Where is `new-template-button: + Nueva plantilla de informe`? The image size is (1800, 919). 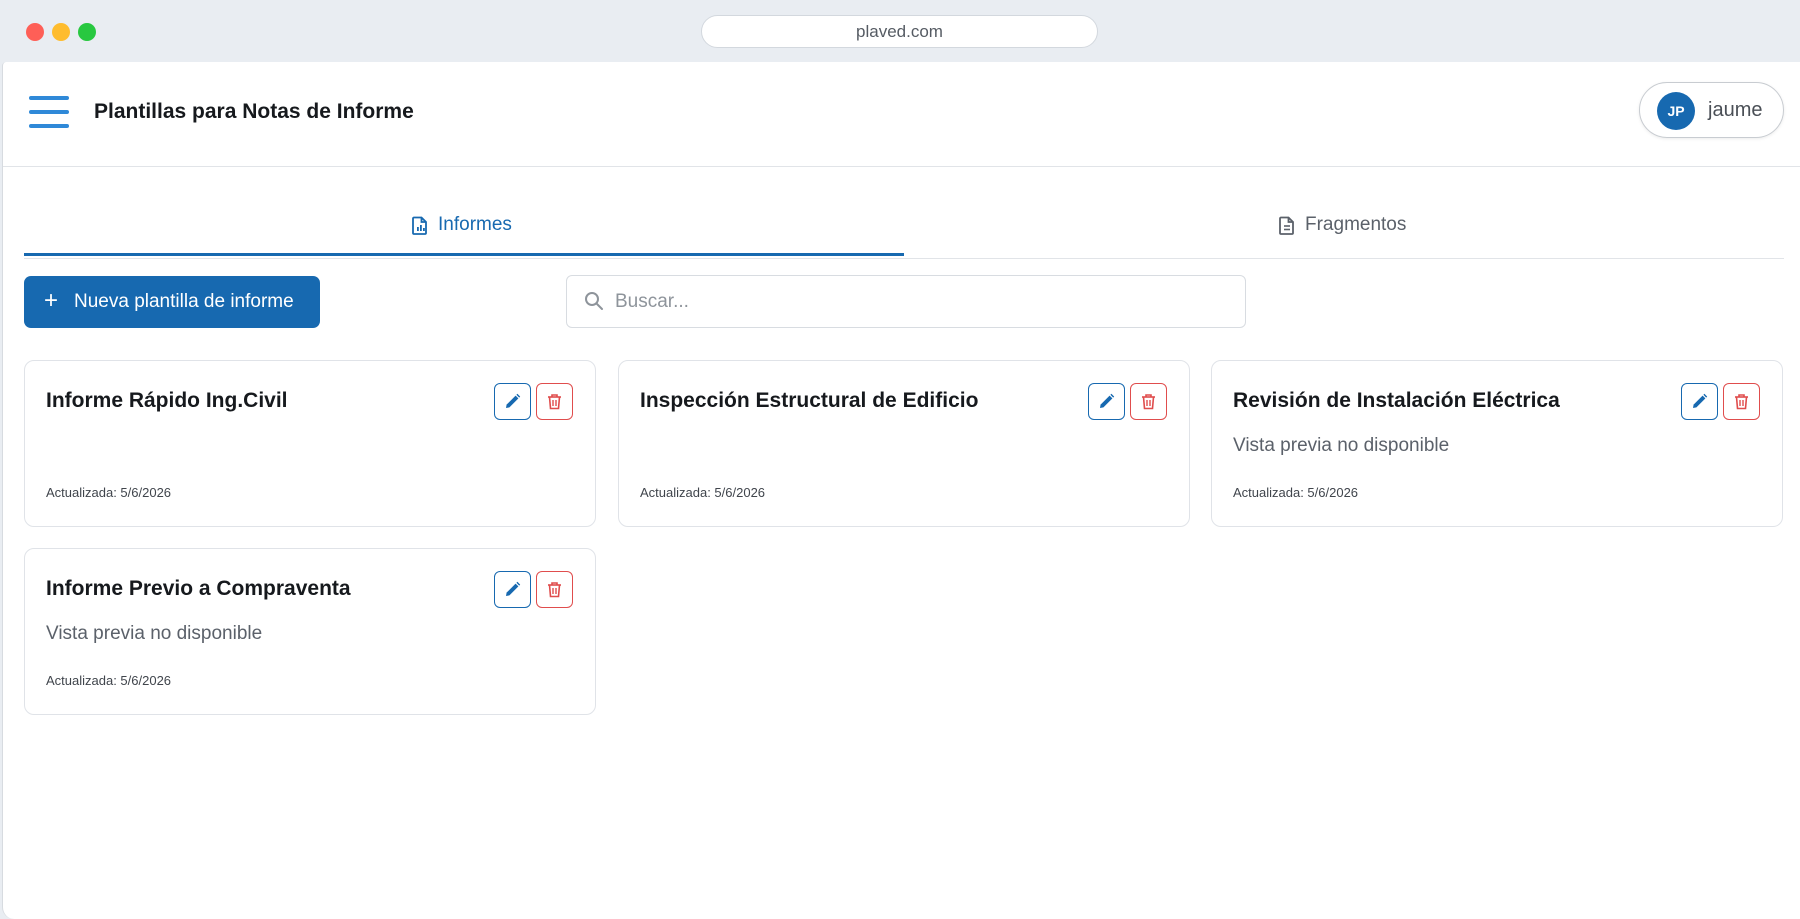
new-template-button: + Nueva plantilla de informe is located at coordinates (172, 302).